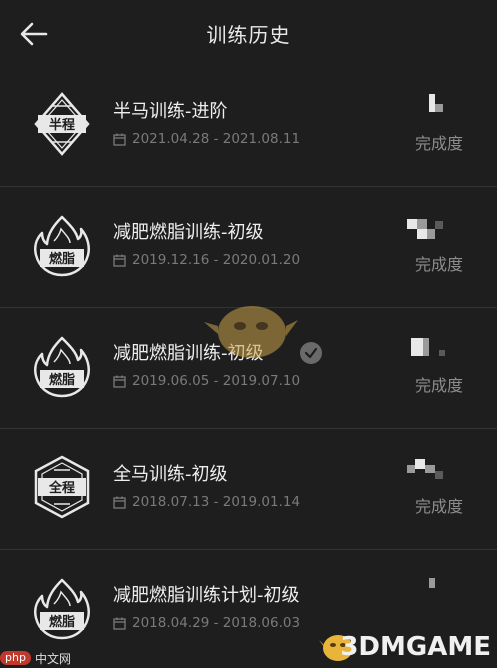  What do you see at coordinates (15, 658) in the screenshot?
I see `php-logo: php` at bounding box center [15, 658].